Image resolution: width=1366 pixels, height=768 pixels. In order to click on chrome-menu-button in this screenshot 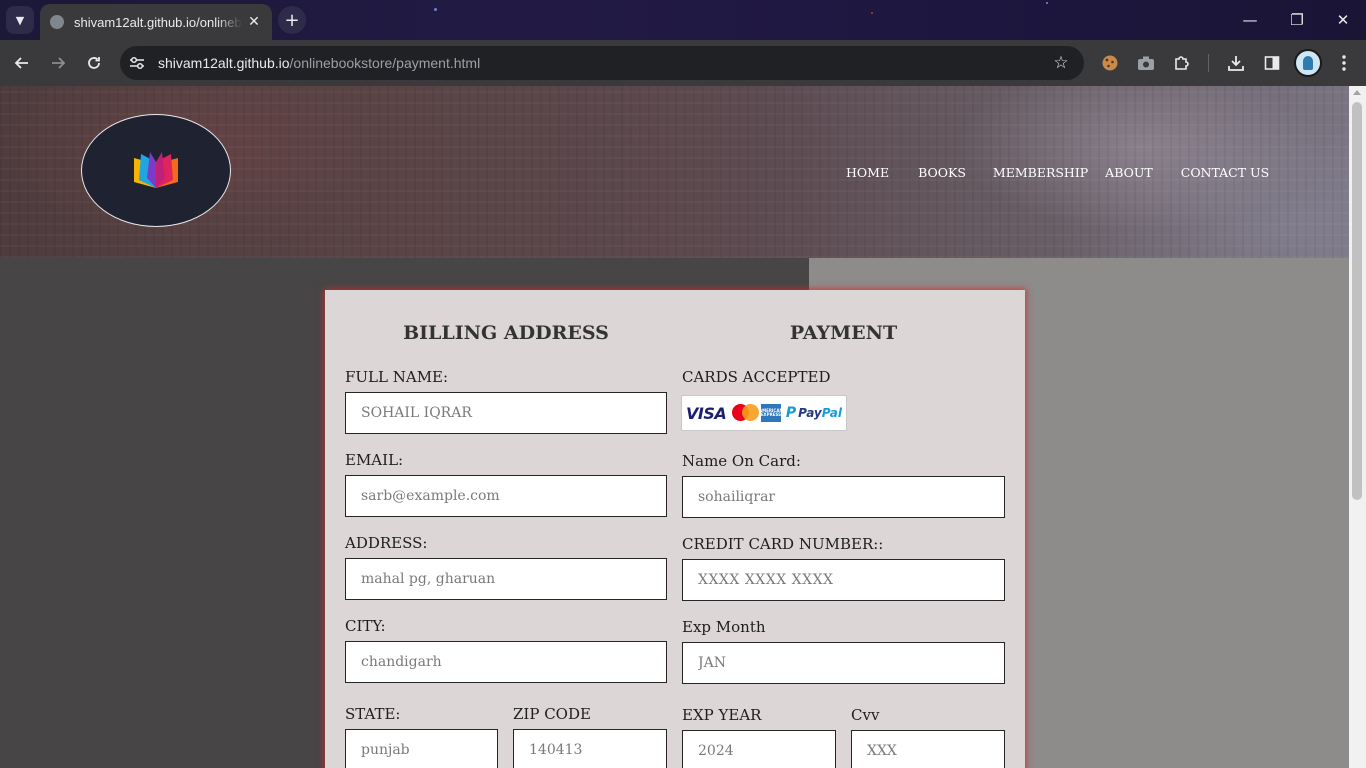, I will do `click(1344, 63)`.